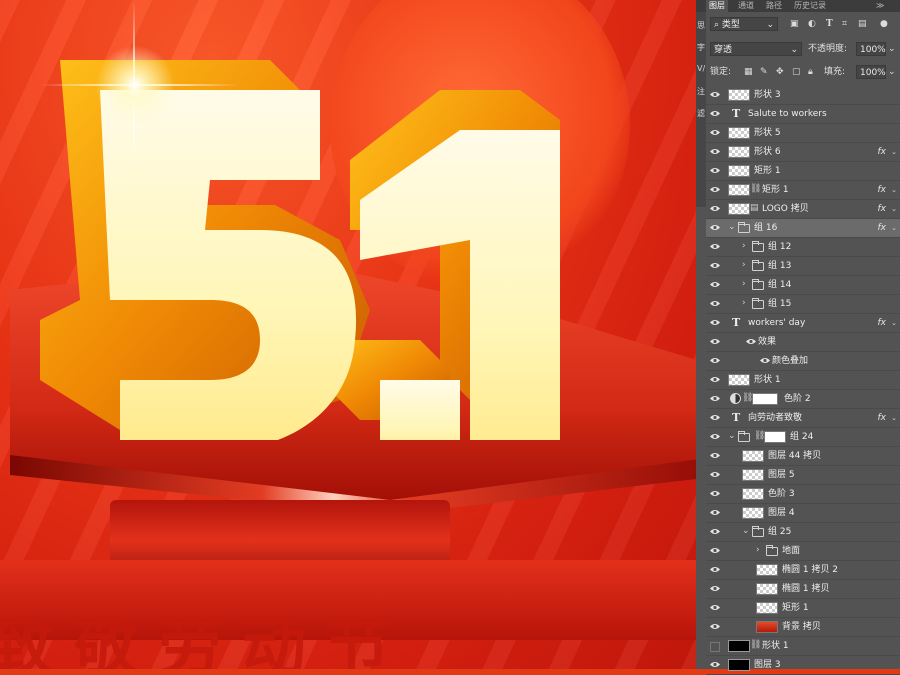 Image resolution: width=900 pixels, height=675 pixels. Describe the element at coordinates (803, 570) in the screenshot. I see `layer-row: 椭圆 1 拷贝 2` at that location.